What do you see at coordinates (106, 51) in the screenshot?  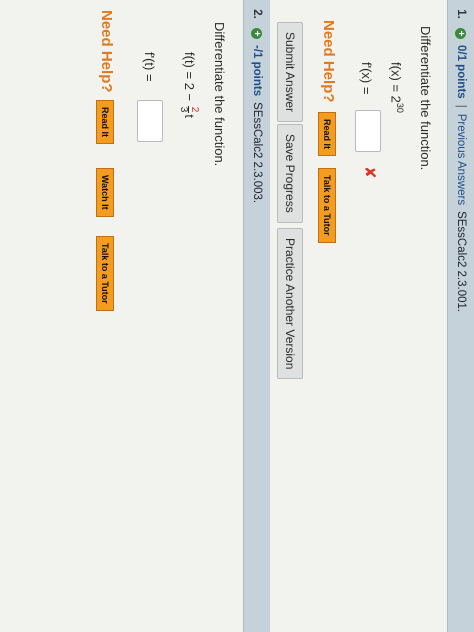 I see `question-2-need-help: Need Help?` at bounding box center [106, 51].